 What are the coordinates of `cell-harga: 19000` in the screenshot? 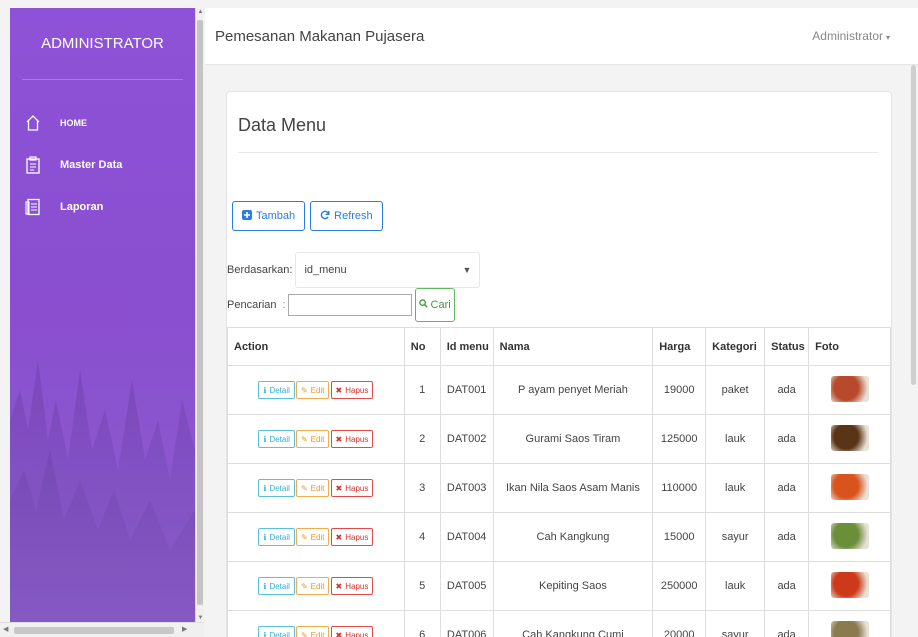 It's located at (679, 390).